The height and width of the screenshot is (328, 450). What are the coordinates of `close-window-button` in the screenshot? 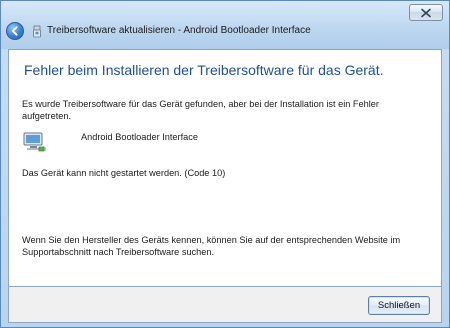 It's located at (426, 12).